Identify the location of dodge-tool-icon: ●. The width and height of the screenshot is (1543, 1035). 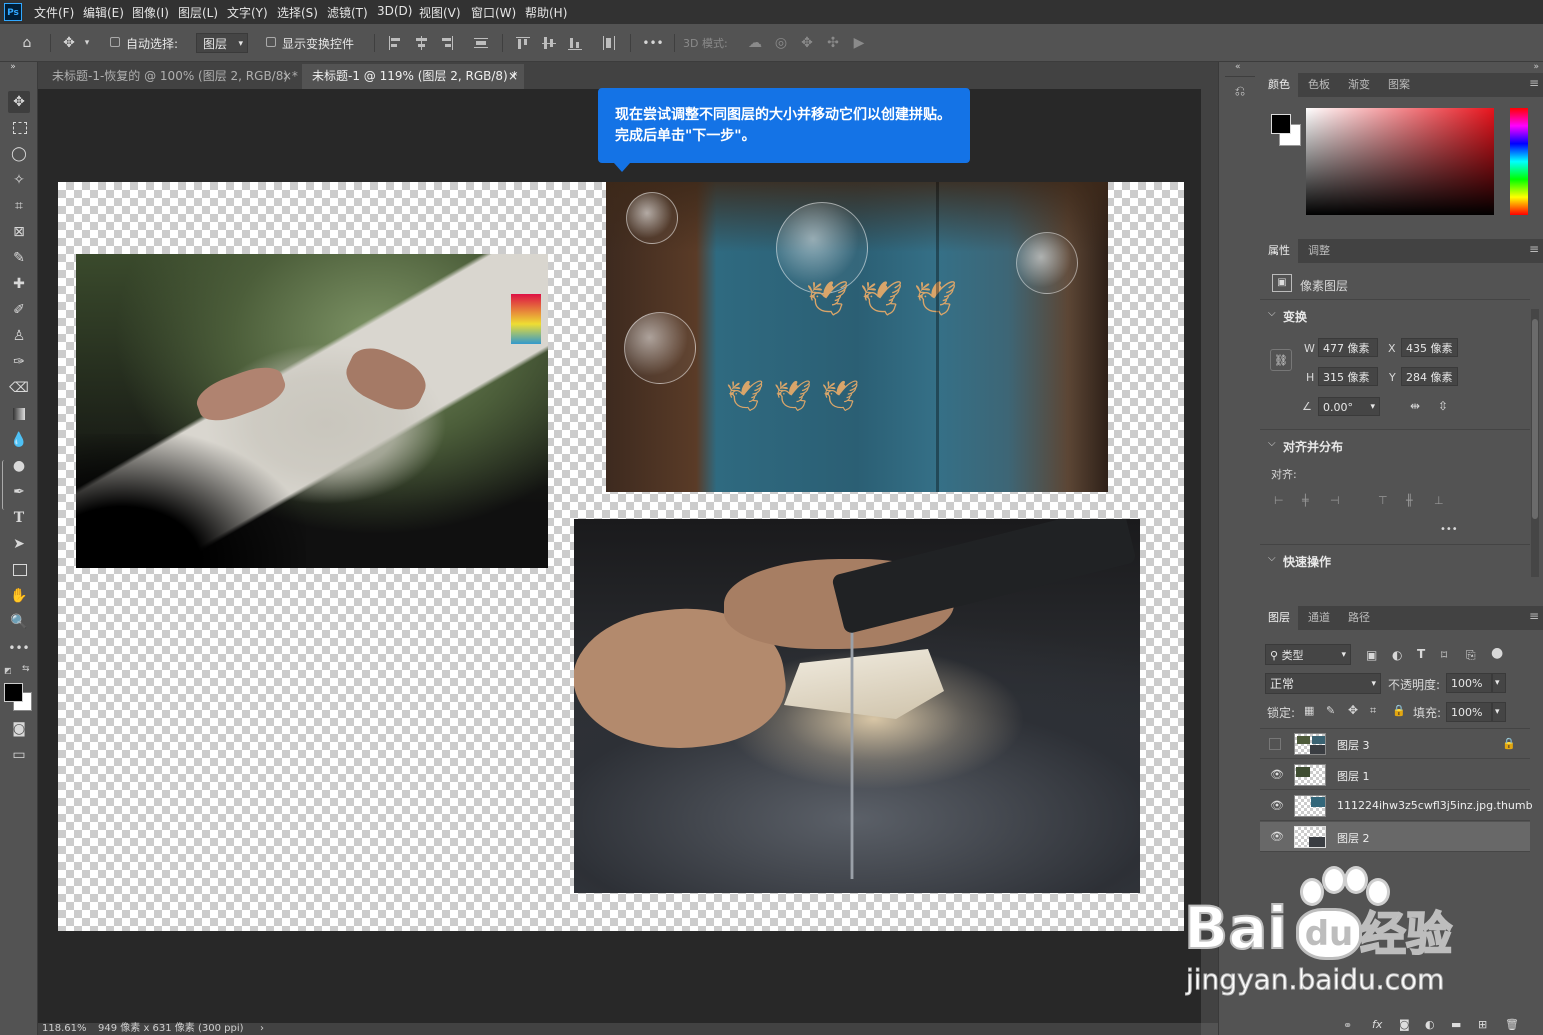
(19, 466).